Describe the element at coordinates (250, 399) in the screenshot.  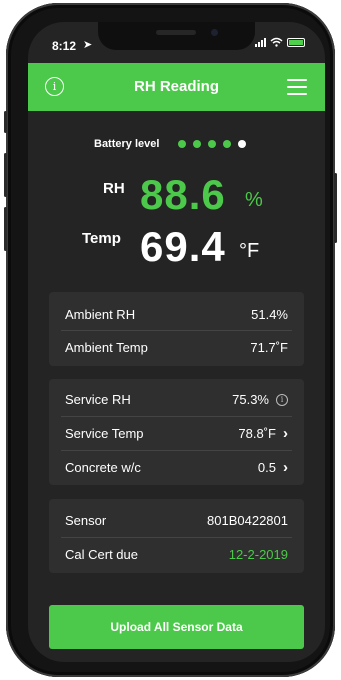
I see `service-rh-value: 75.3%` at that location.